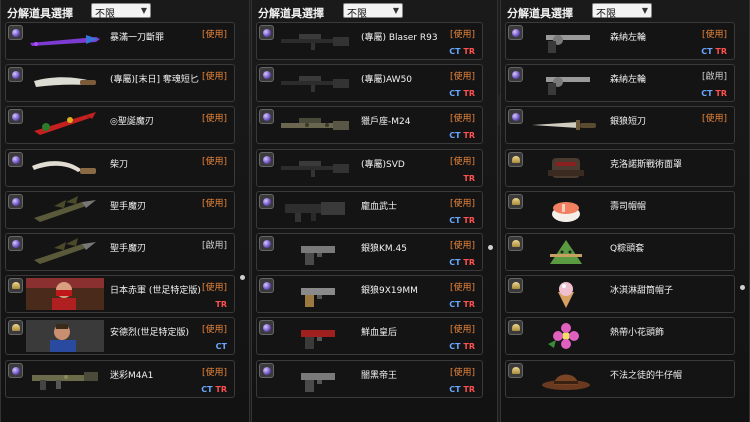 The height and width of the screenshot is (422, 750). What do you see at coordinates (369, 378) in the screenshot?
I see `item-row: 闇黑帝王 [使用] CT TR` at bounding box center [369, 378].